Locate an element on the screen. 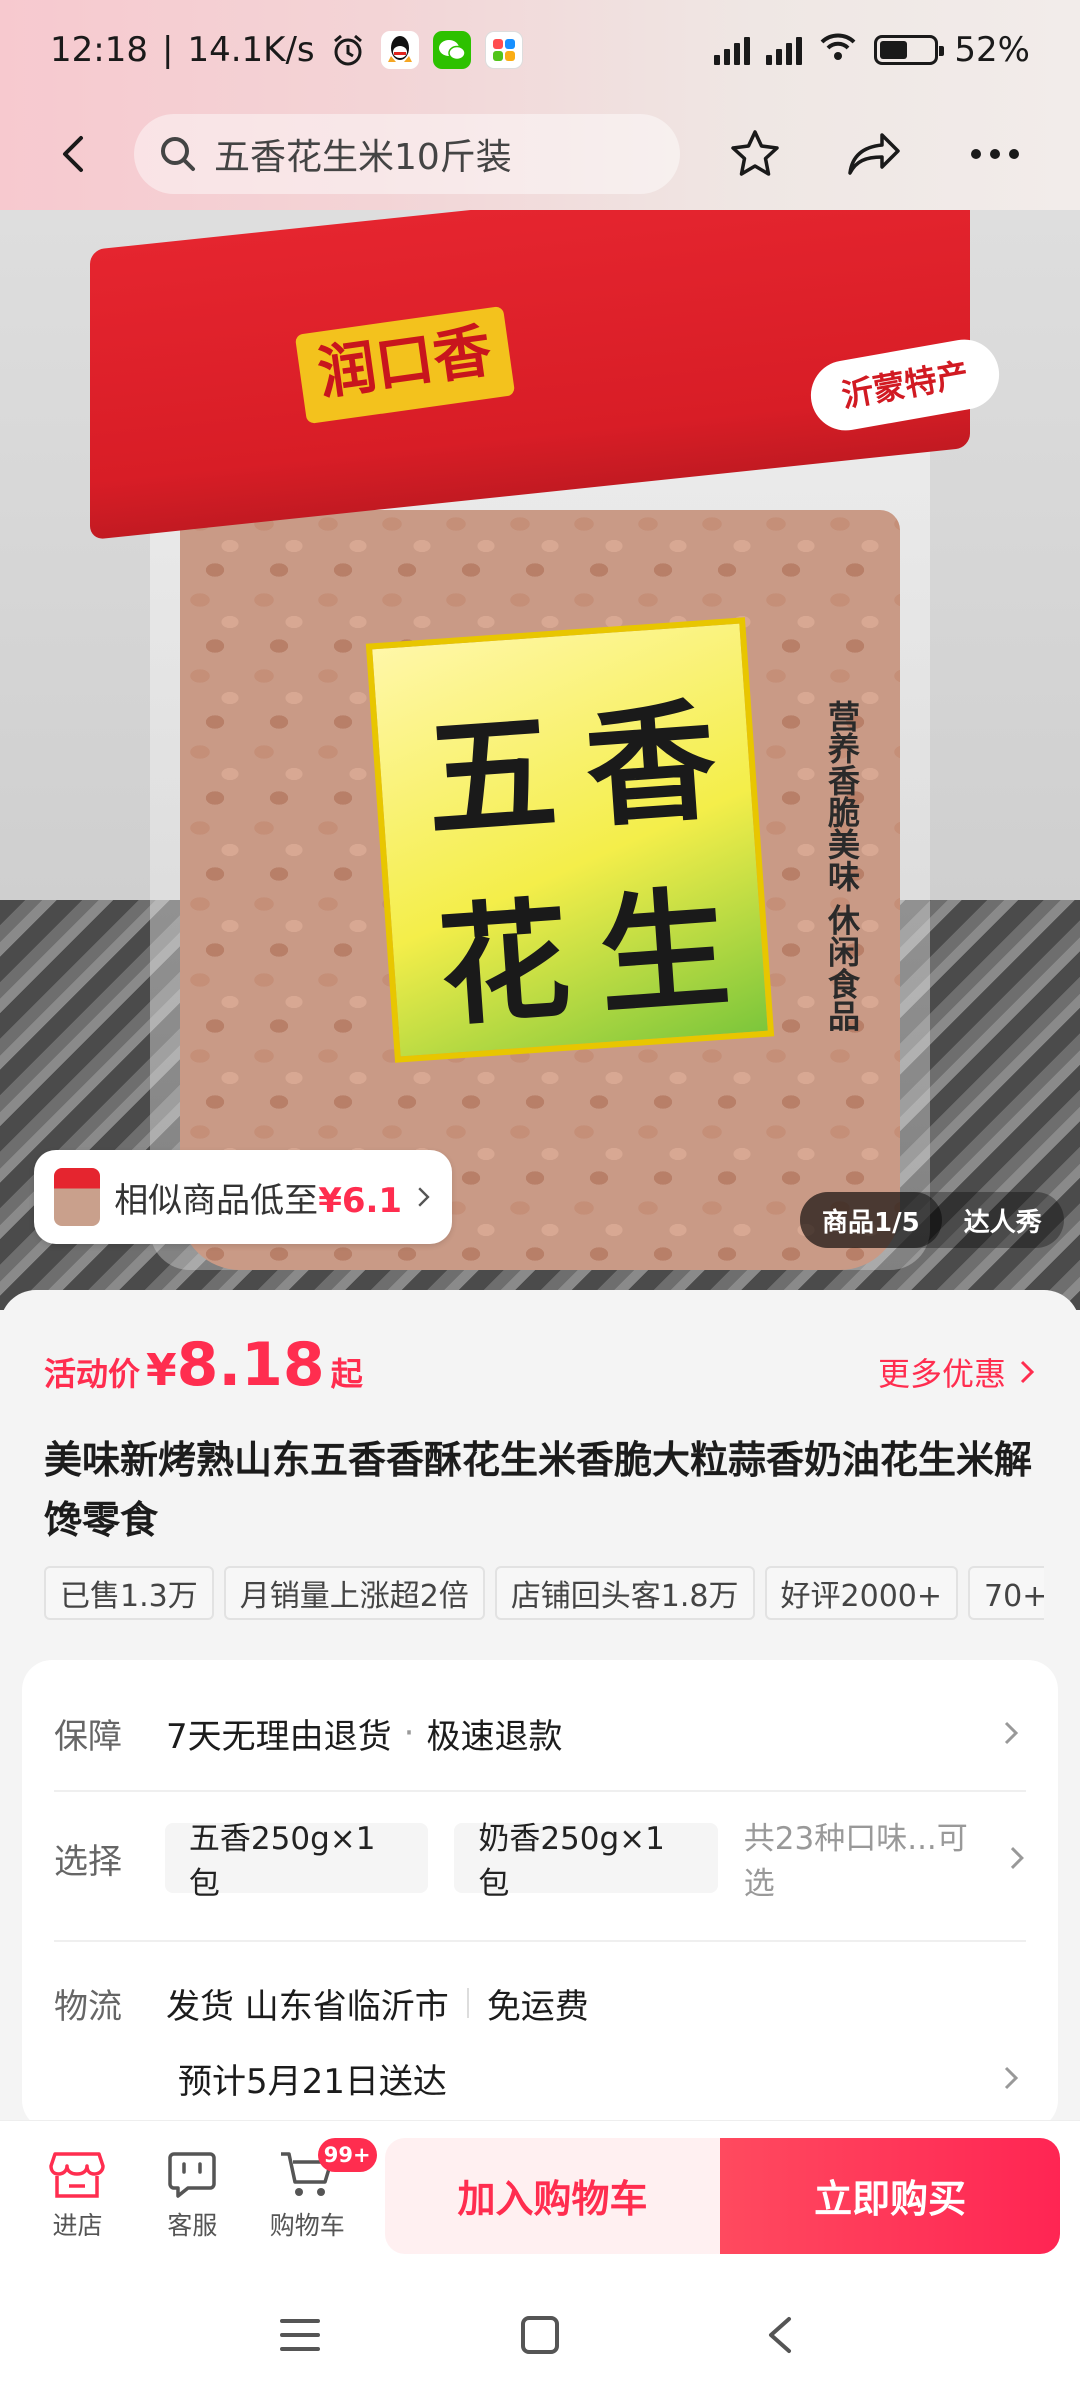 The image size is (1080, 2400). add-to-cart-button: 加入购物车 is located at coordinates (552, 2195).